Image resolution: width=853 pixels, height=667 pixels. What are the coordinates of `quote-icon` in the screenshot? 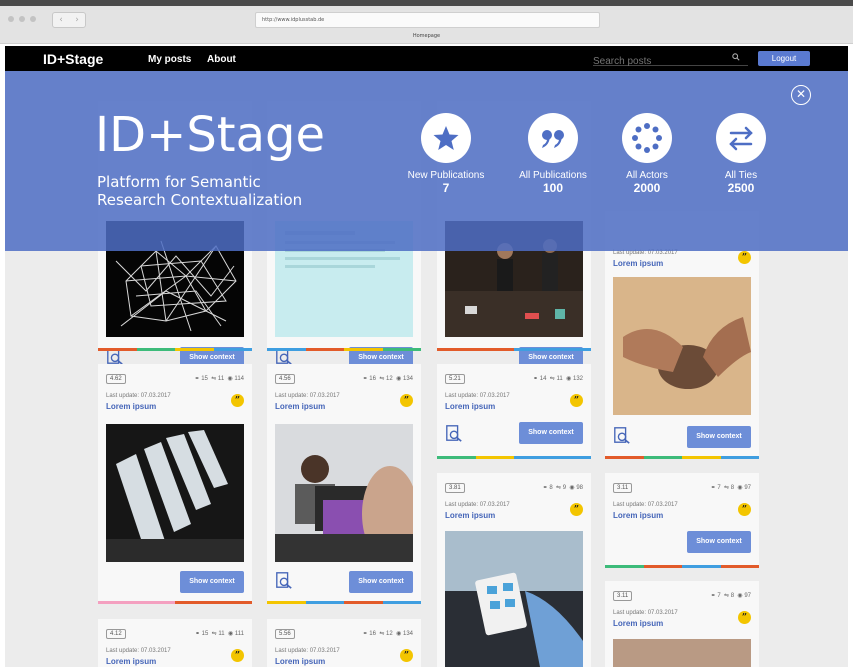 It's located at (553, 138).